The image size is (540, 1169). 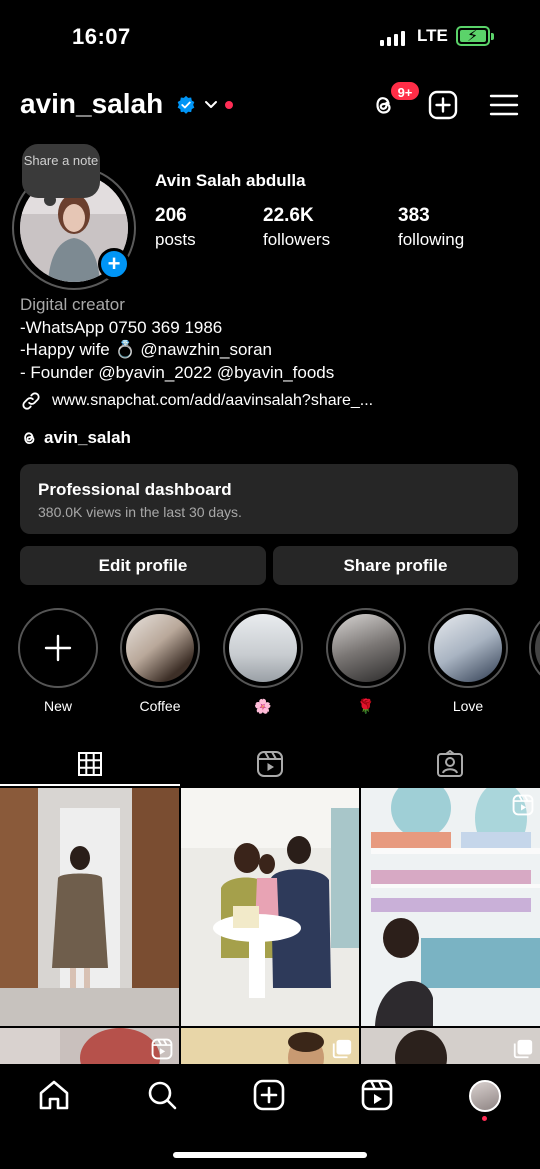 I want to click on highlight-flower: 🌸, so click(x=263, y=661).